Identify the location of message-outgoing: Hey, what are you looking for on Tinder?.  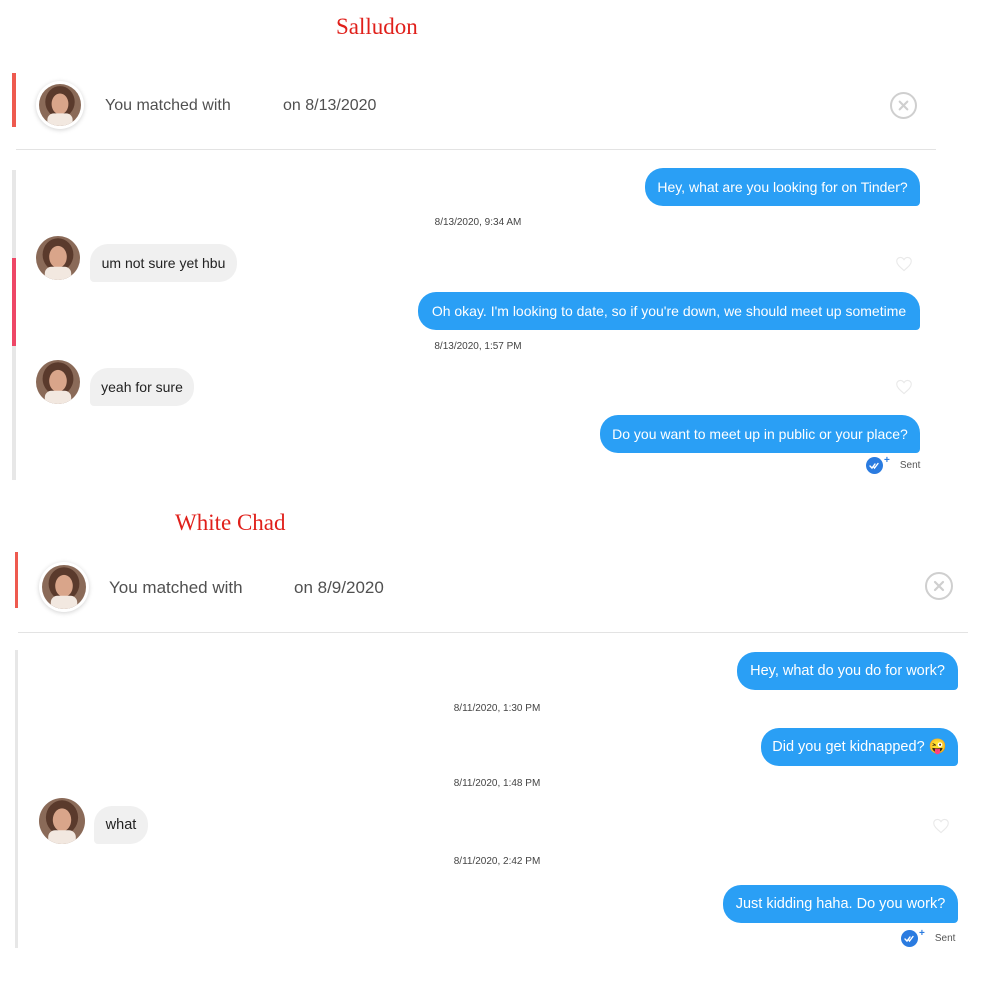
(782, 187).